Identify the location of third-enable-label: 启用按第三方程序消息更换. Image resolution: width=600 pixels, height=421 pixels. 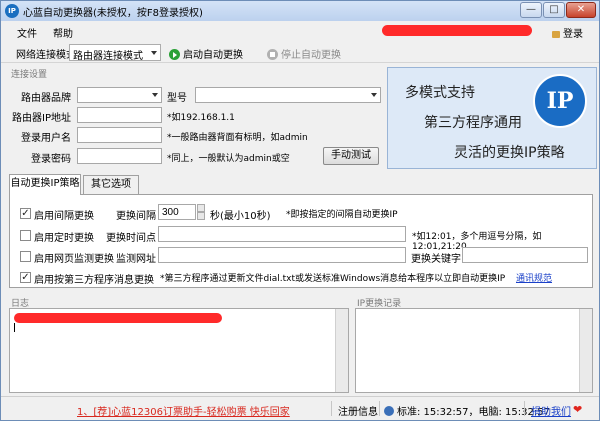
(94, 280).